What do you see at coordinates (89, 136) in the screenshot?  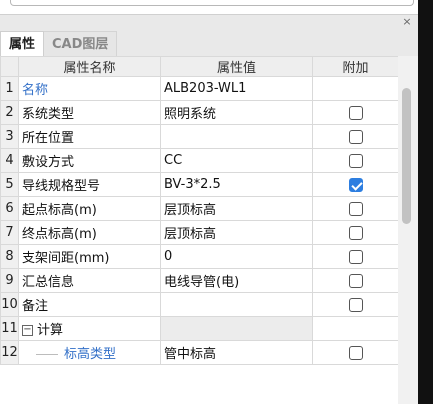 I see `property-name-cell: 所在位置` at bounding box center [89, 136].